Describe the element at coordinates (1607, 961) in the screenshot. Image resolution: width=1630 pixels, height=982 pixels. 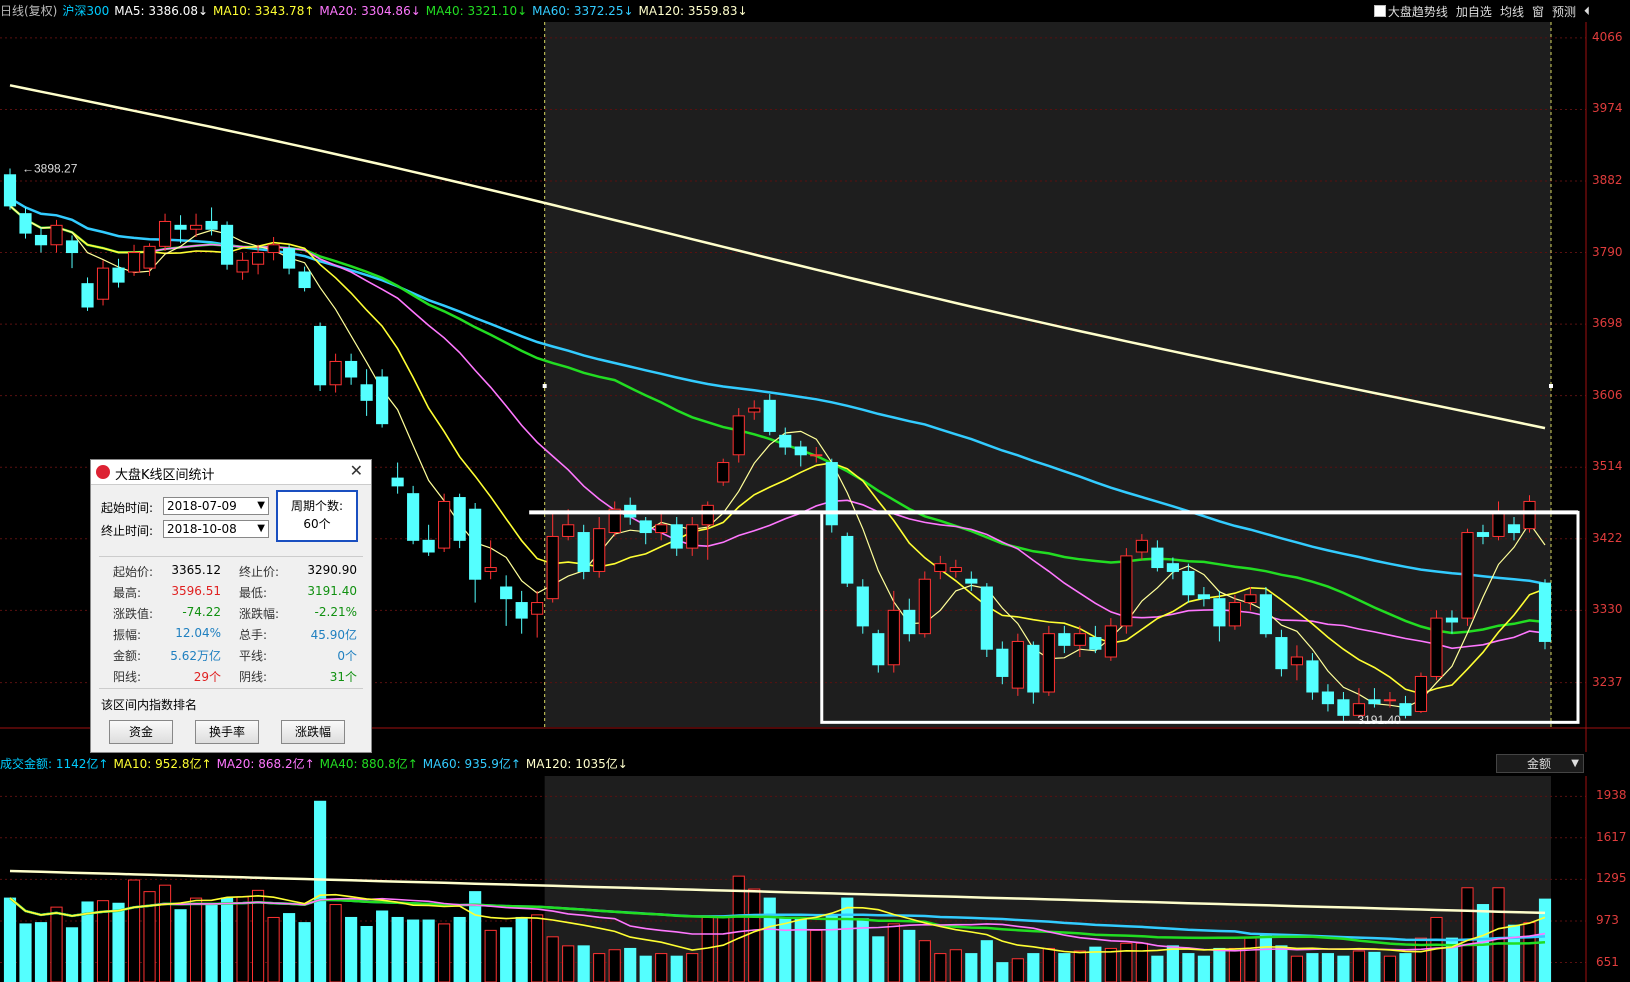
I see `volume-tick-4: 651` at that location.